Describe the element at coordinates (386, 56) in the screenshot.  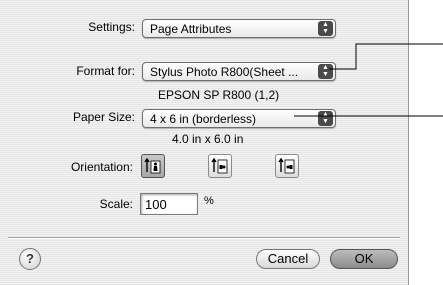
I see `callout-line-format` at that location.